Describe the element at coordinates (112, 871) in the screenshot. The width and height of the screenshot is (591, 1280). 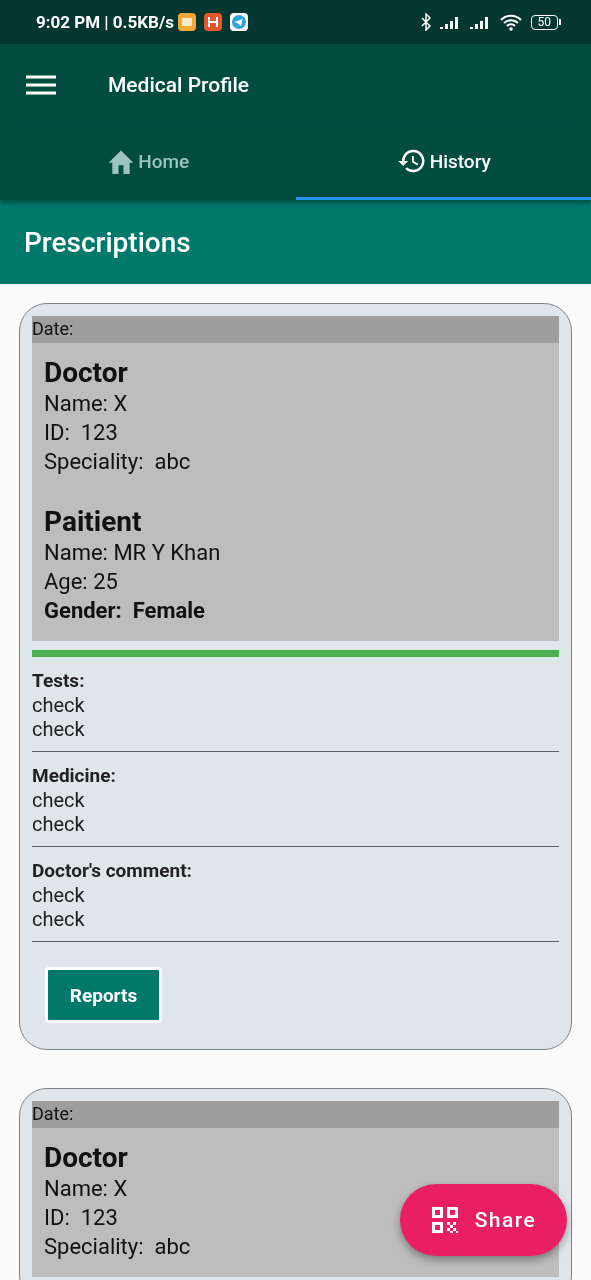
I see `field-label: Doctor's comment:` at that location.